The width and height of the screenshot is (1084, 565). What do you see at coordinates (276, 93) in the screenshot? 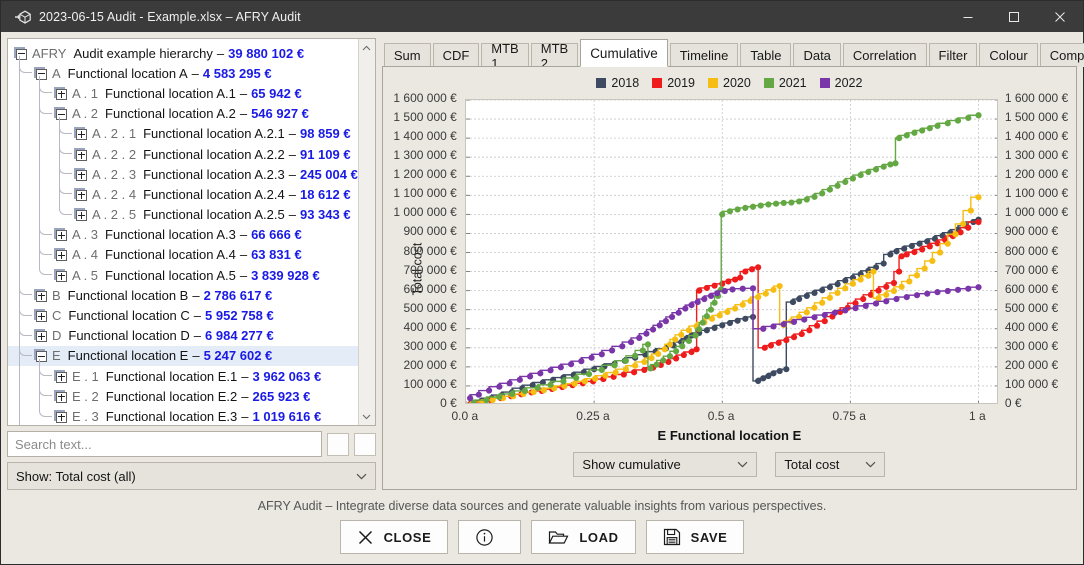
I see `tree-item-value: 65 942 €` at bounding box center [276, 93].